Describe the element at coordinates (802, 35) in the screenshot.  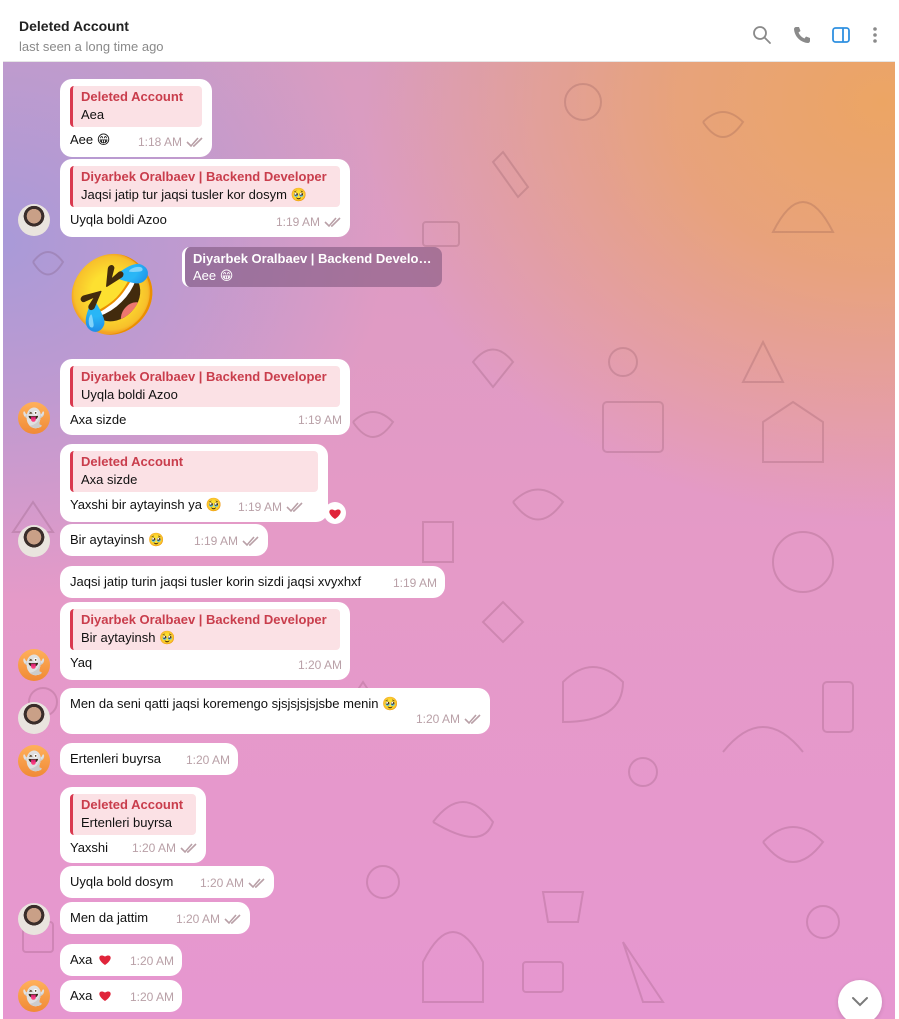
I see `phone-icon` at that location.